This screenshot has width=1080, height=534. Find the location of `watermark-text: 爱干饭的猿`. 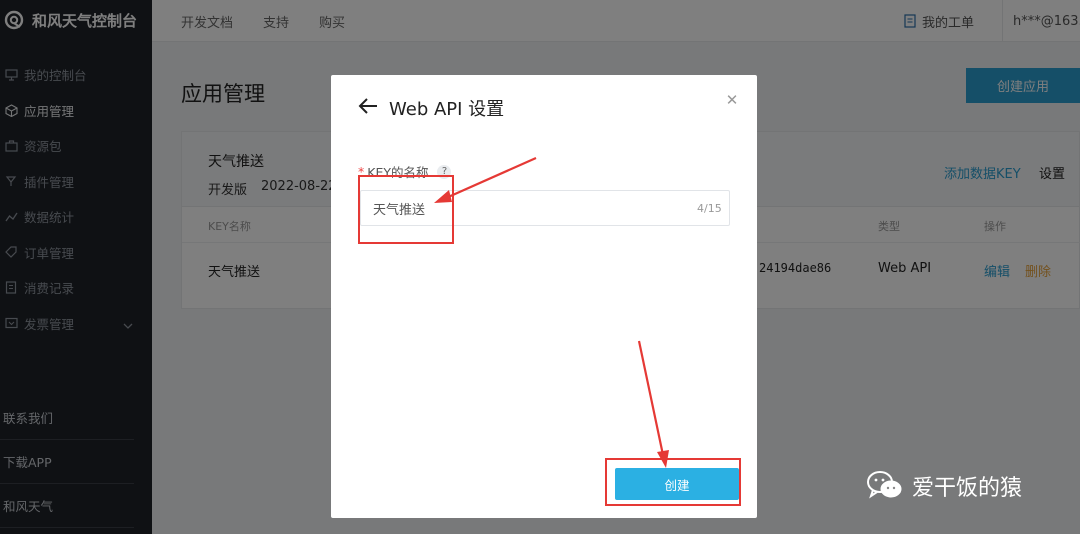

watermark-text: 爱干饭的猿 is located at coordinates (967, 488).